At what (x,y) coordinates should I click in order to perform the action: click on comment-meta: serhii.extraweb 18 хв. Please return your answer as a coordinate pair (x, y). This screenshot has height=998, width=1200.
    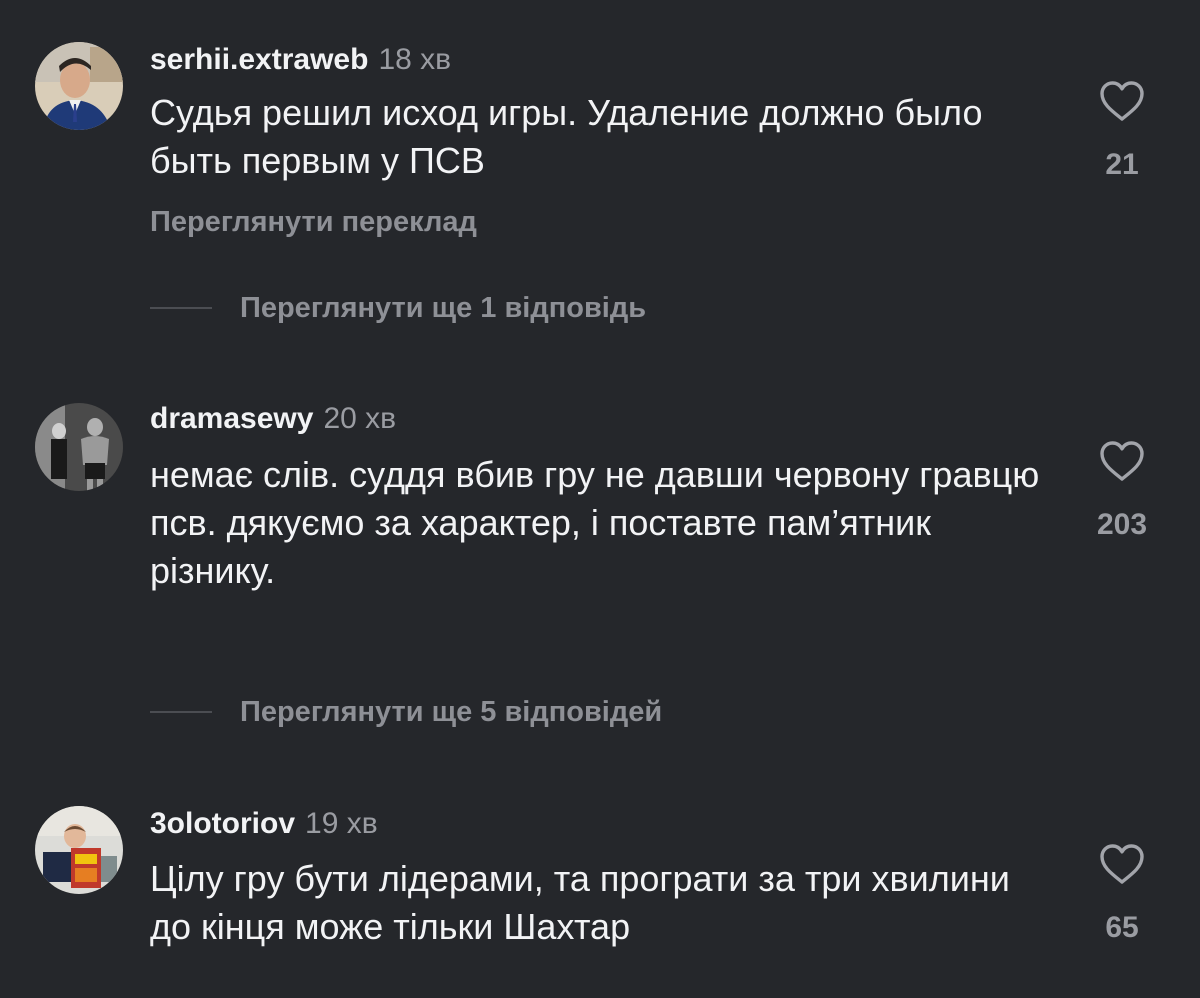
    Looking at the image, I should click on (300, 60).